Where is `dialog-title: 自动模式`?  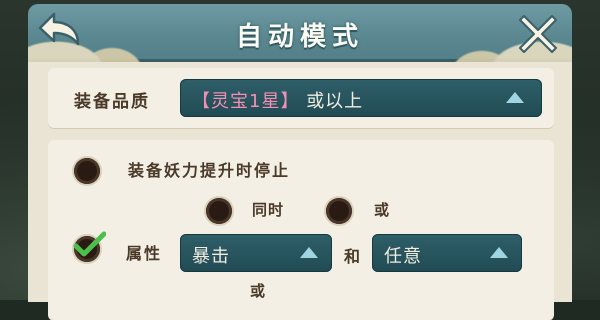 dialog-title: 自动模式 is located at coordinates (299, 37).